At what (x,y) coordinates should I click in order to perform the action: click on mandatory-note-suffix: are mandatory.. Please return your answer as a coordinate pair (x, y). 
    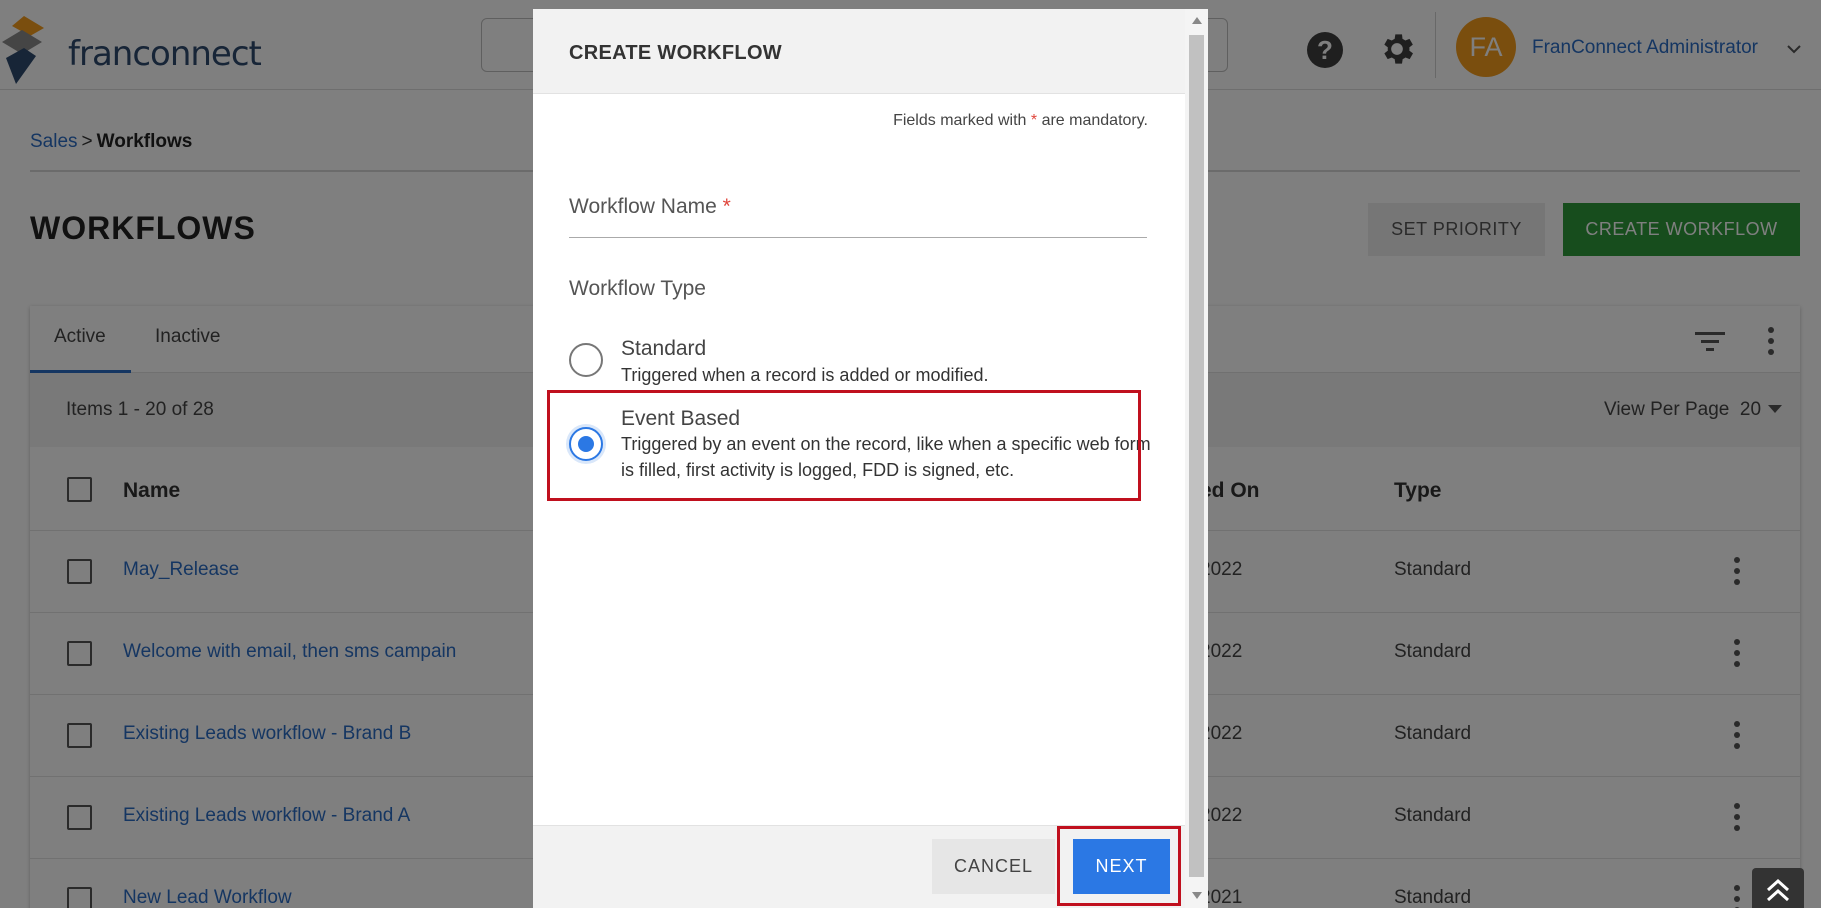
    Looking at the image, I should click on (1094, 120).